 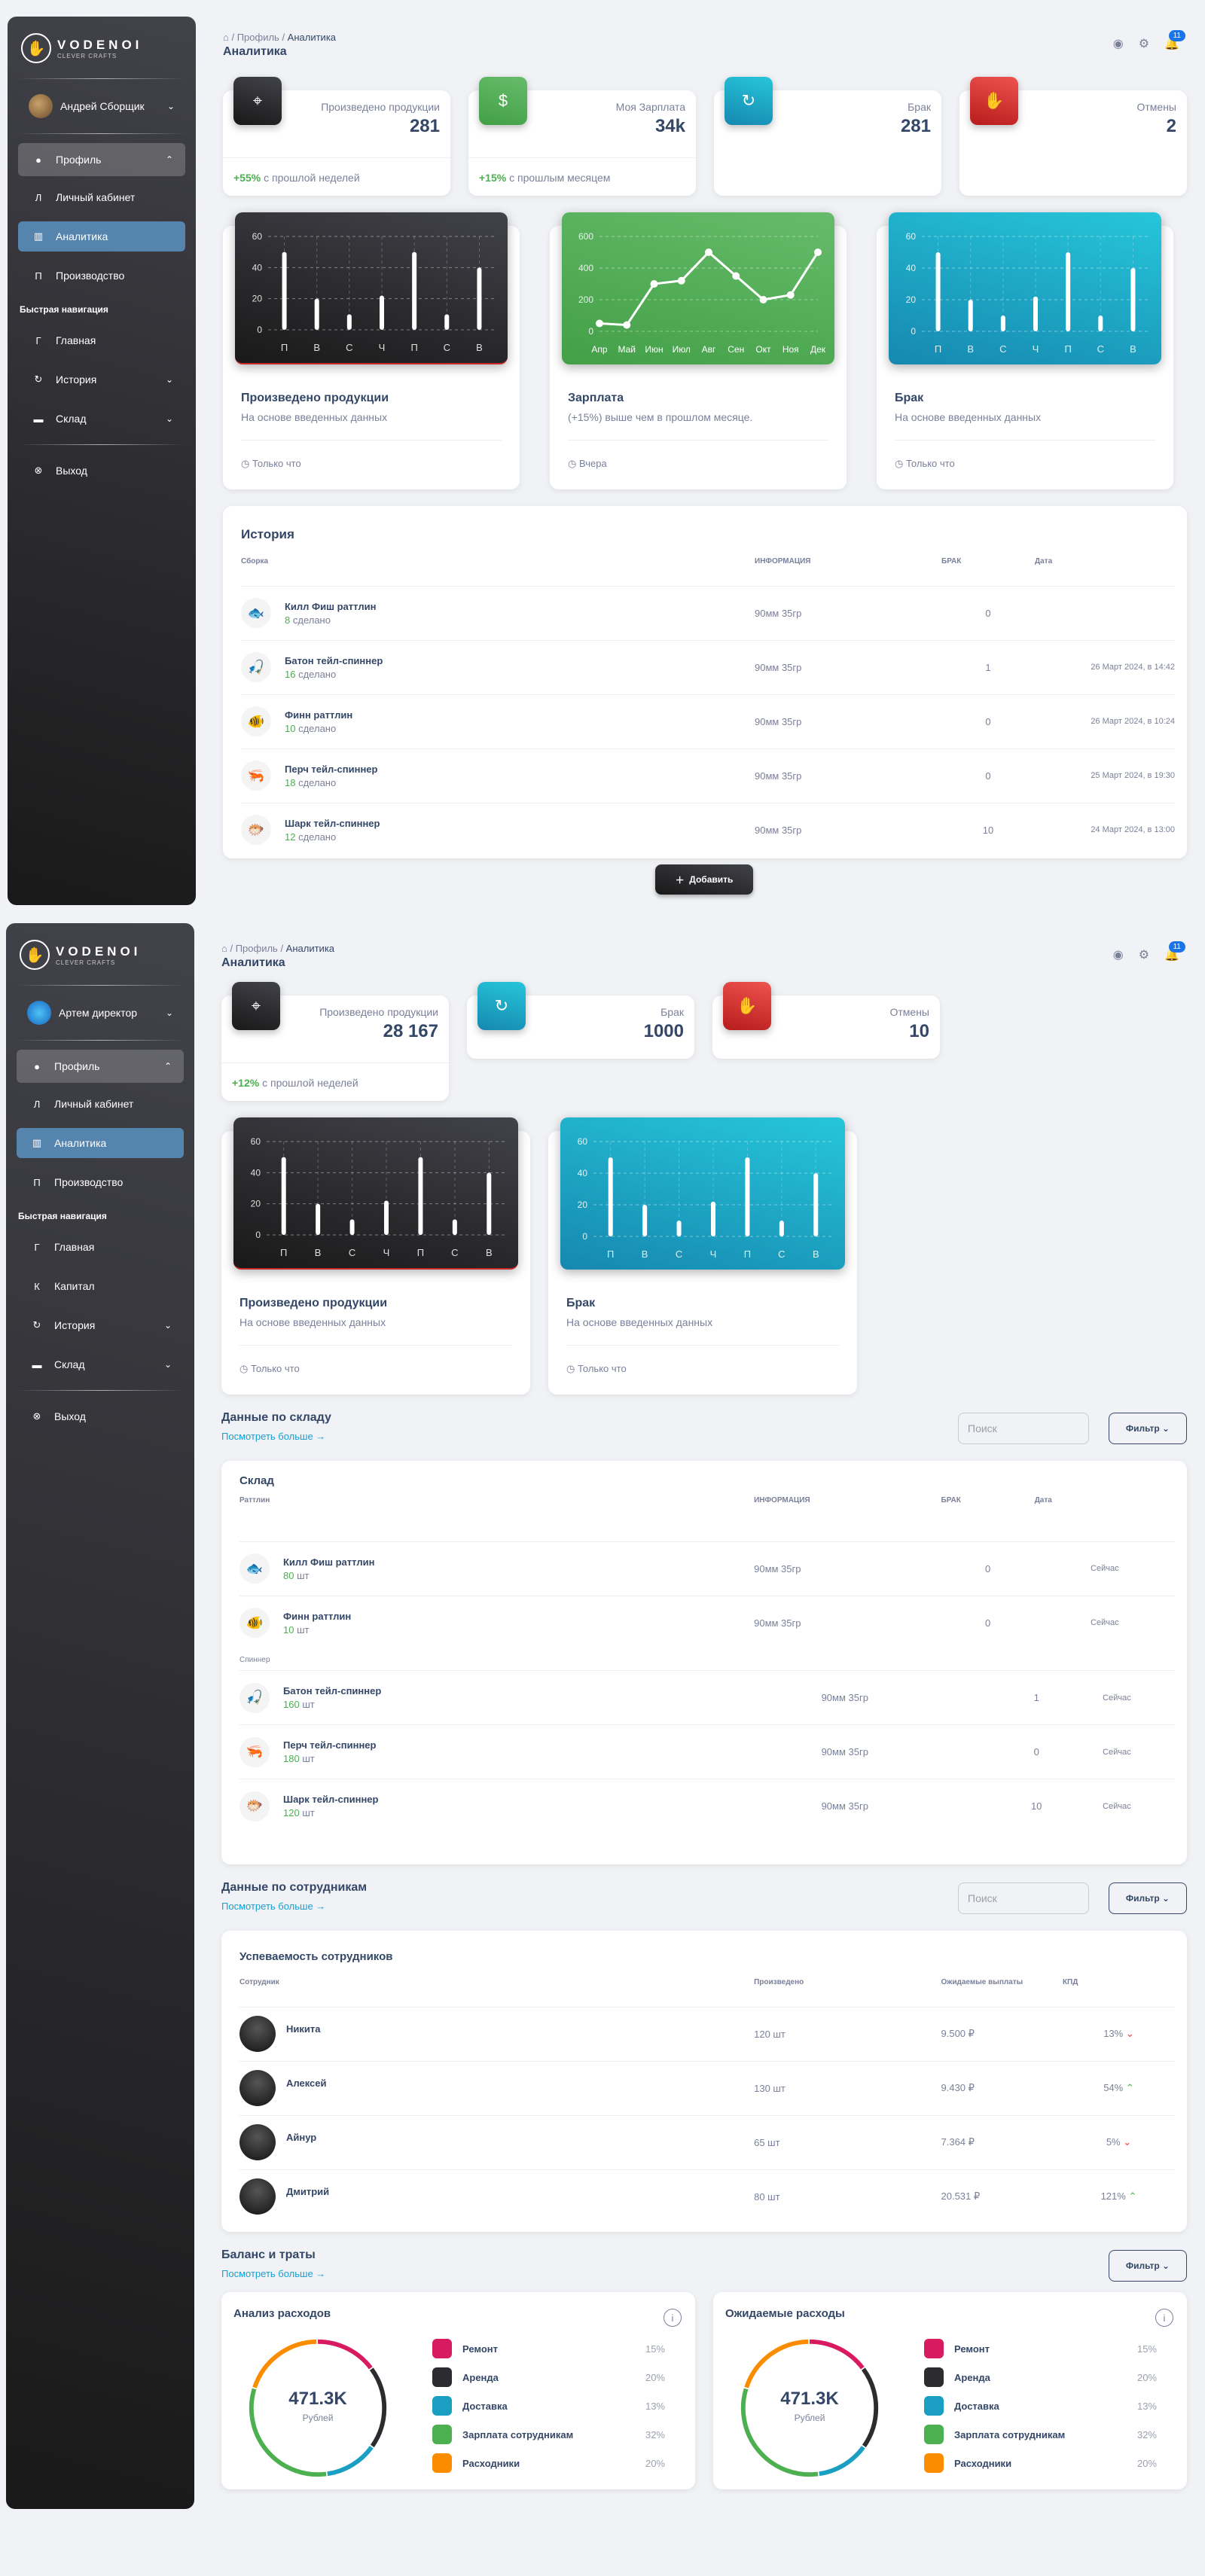 What do you see at coordinates (1023, 1428) in the screenshot?
I see `warehouse-search-input: Поиск` at bounding box center [1023, 1428].